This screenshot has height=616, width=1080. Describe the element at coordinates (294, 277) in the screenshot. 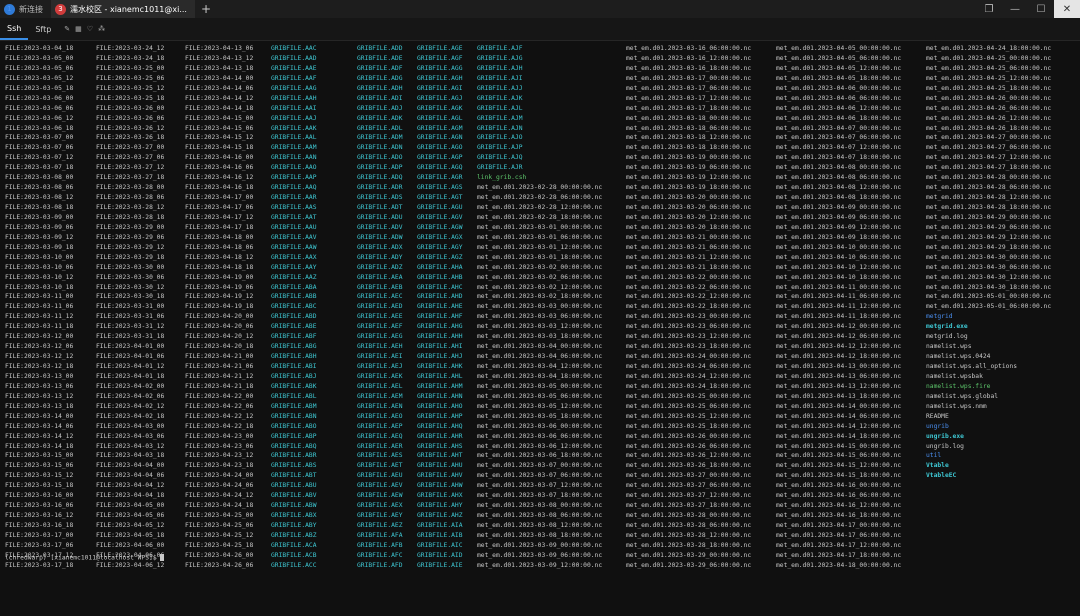

I see `file-entry: GRIBFILE.AAZ` at that location.